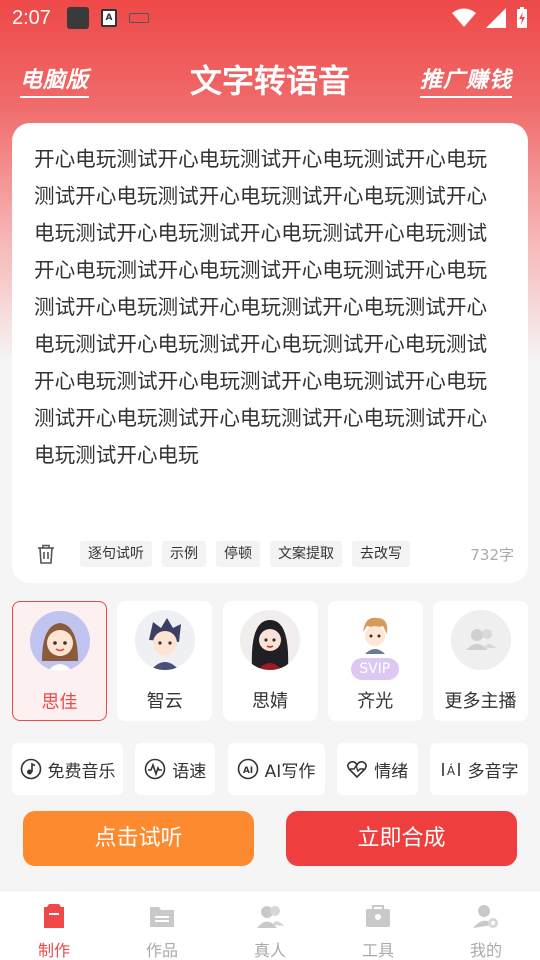  What do you see at coordinates (374, 669) in the screenshot?
I see `svip-badge: SVIP` at bounding box center [374, 669].